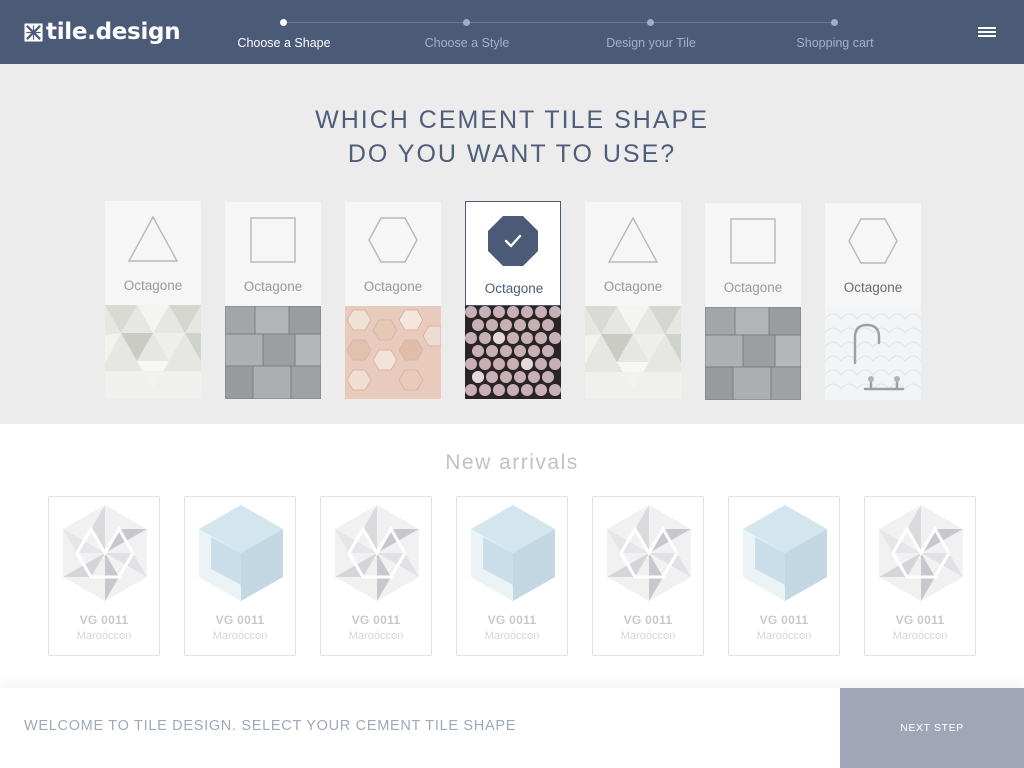  Describe the element at coordinates (467, 32) in the screenshot. I see `step-choose-style: Choose a Style` at that location.